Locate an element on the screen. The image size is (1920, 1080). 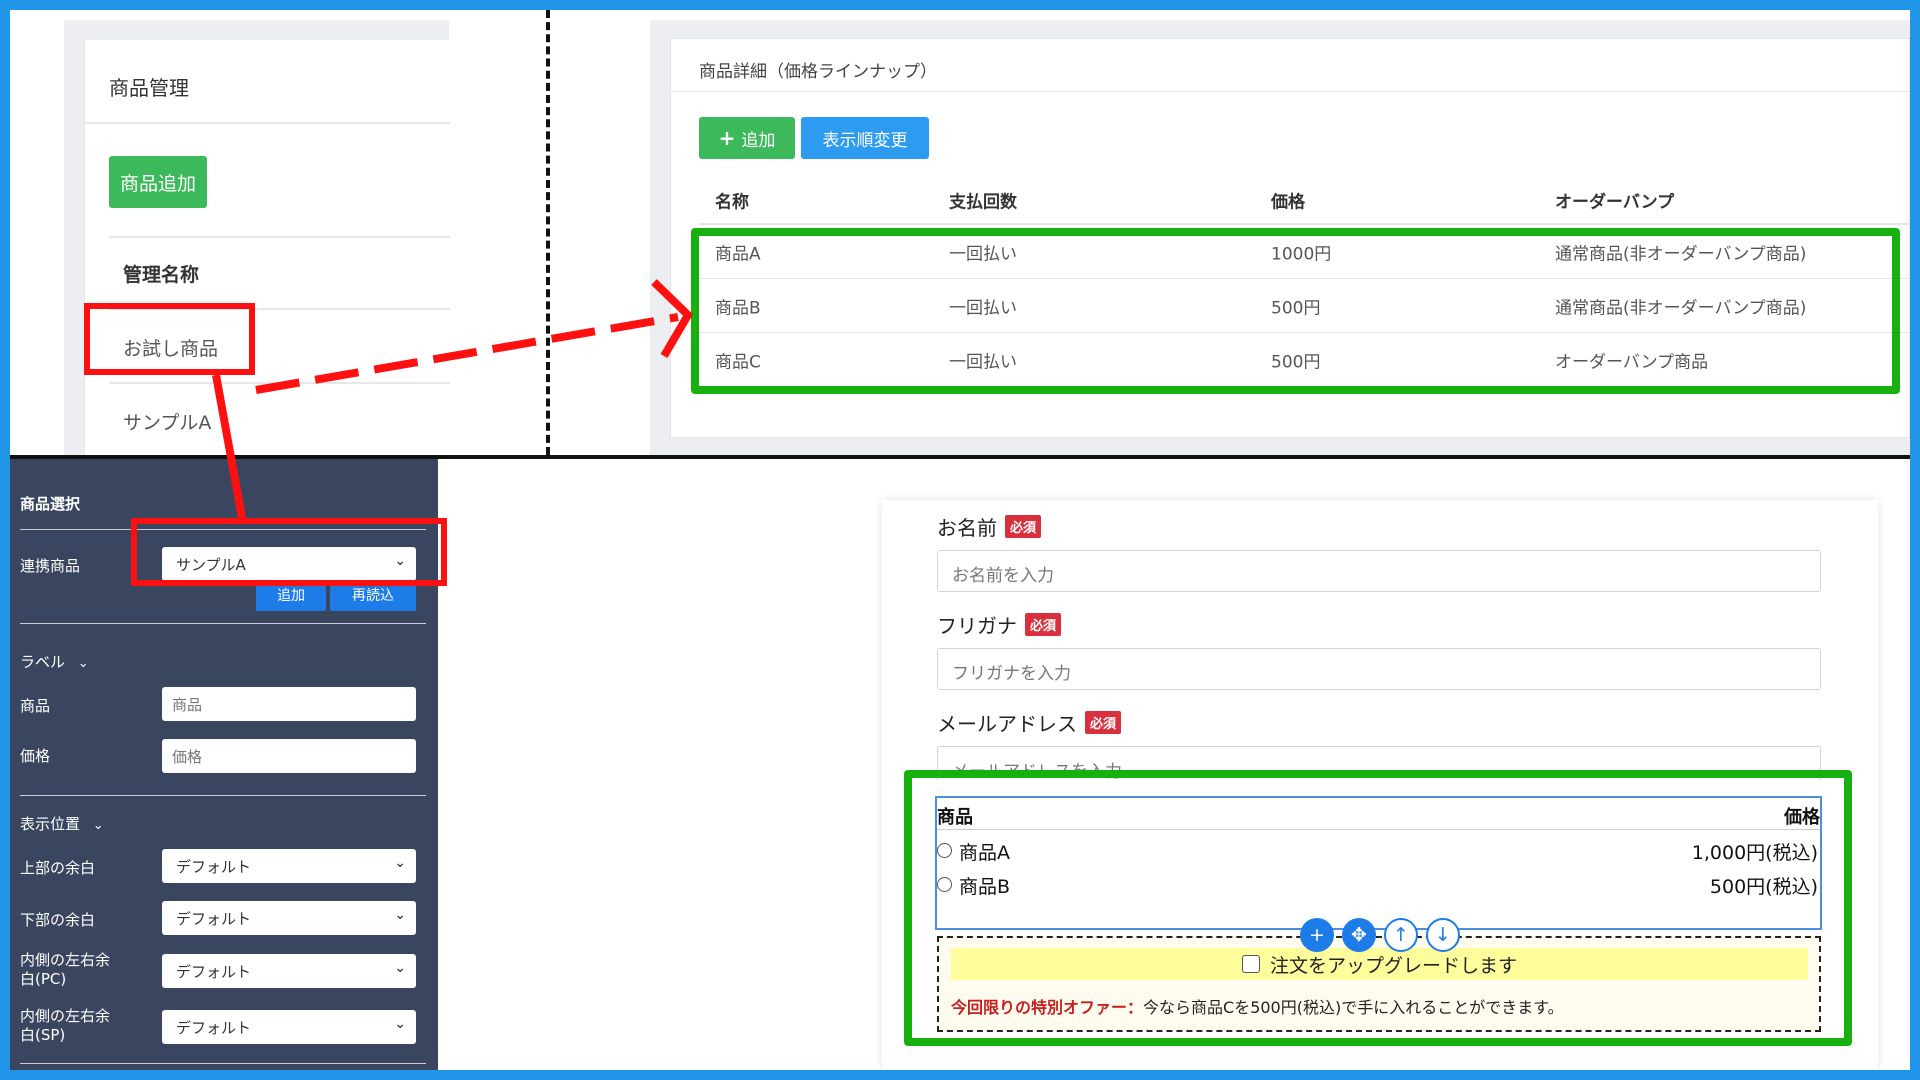
annotation-red-box-sample is located at coordinates (169, 339).